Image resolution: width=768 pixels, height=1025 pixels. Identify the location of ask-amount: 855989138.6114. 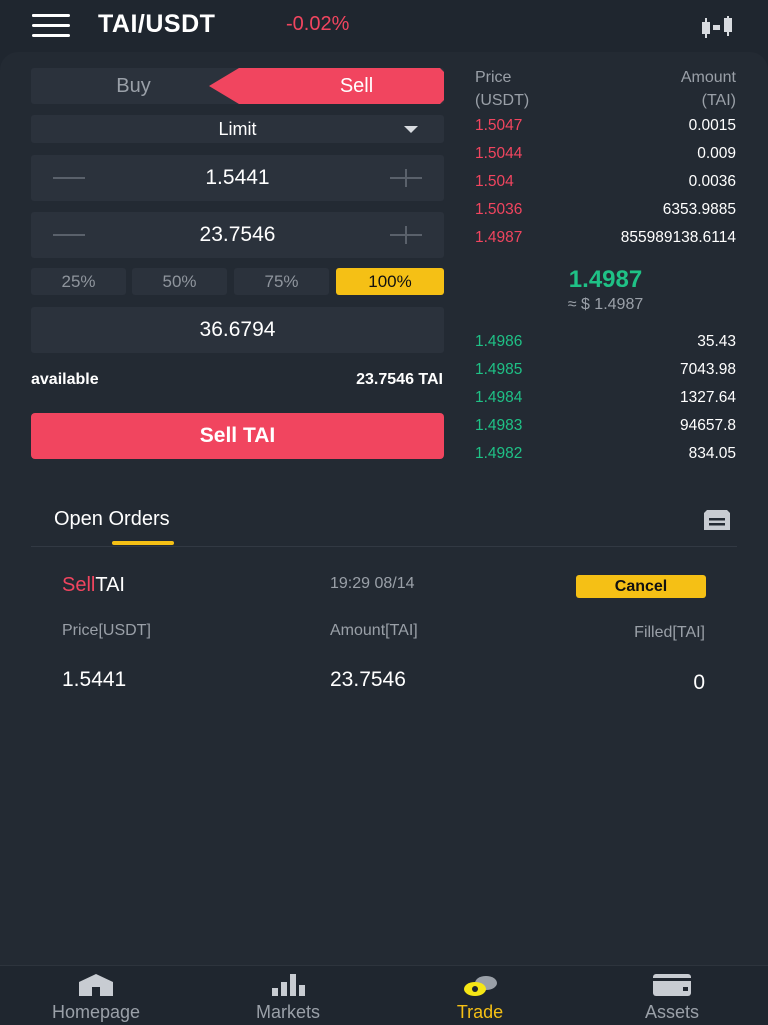
(678, 237).